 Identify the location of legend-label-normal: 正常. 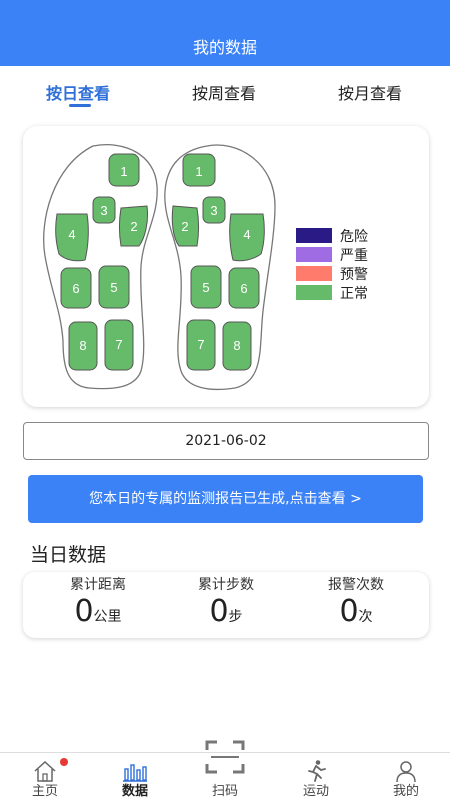
(354, 293).